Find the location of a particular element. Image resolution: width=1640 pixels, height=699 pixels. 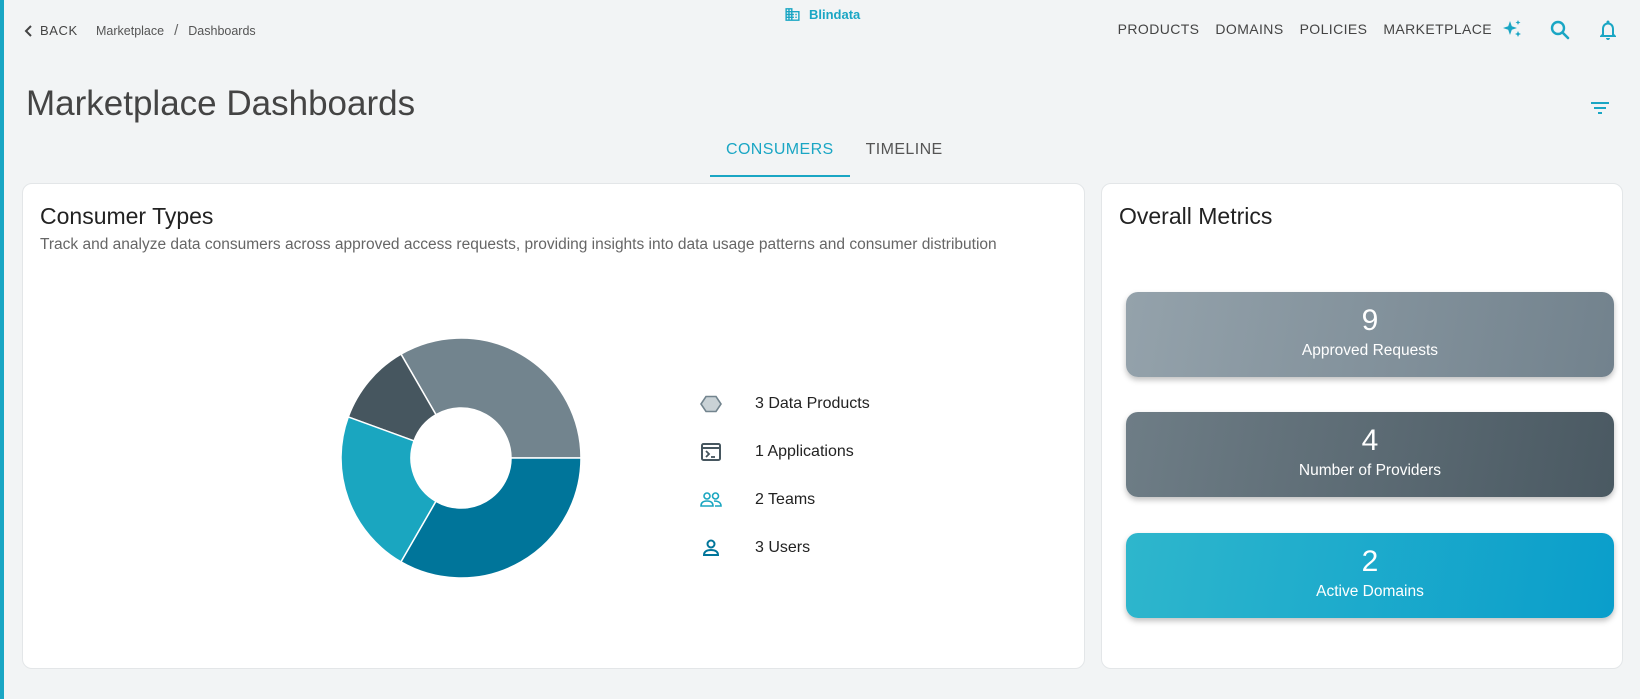

metric-active-domains: 2 Active Domains is located at coordinates (1370, 575).